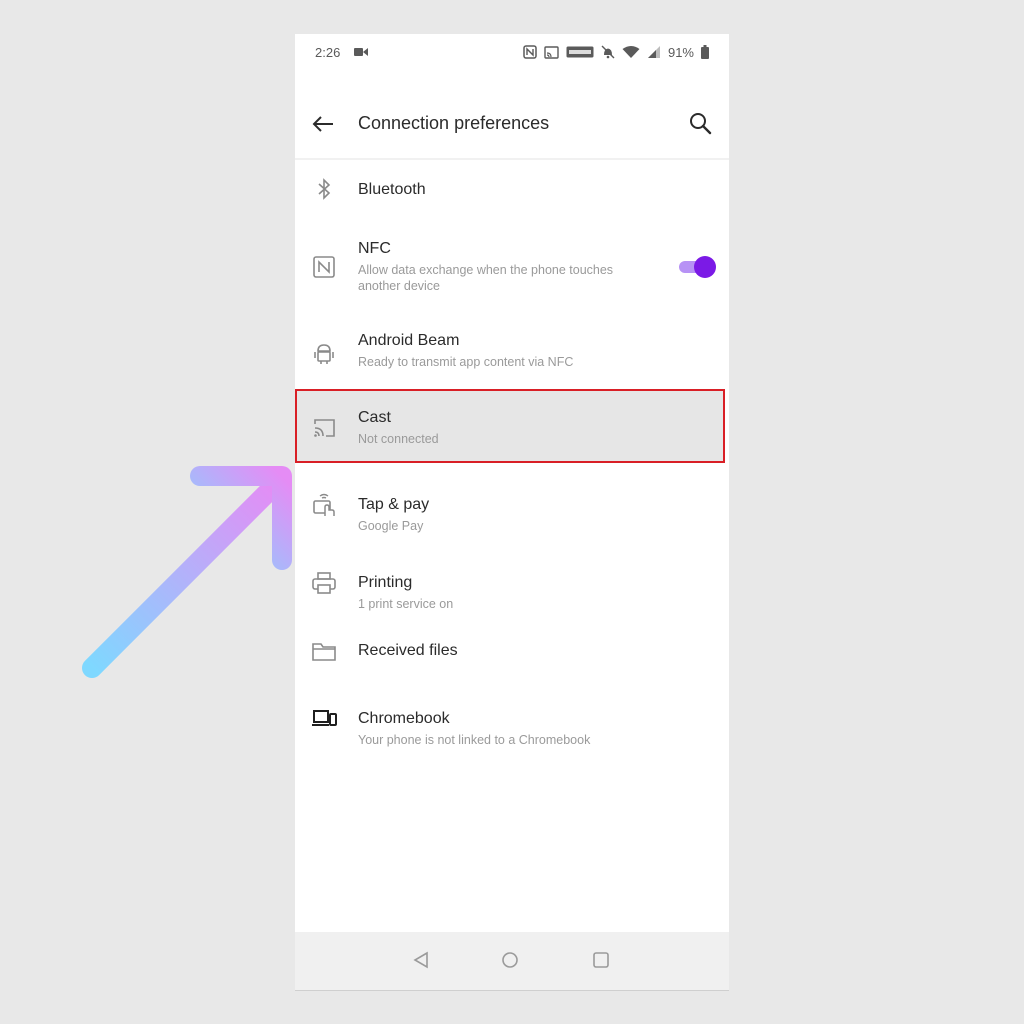  Describe the element at coordinates (705, 267) in the screenshot. I see `toggle-thumb` at that location.